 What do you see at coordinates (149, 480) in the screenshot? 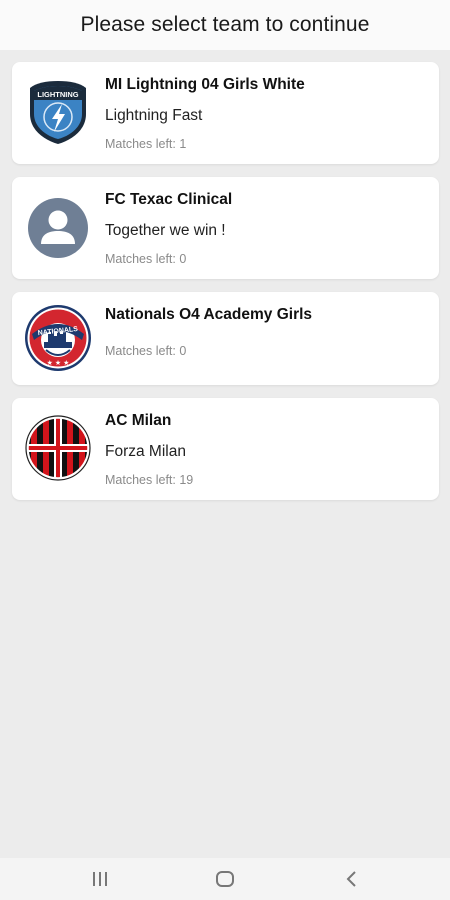
I see `matches-left: Matches left: 19` at bounding box center [149, 480].